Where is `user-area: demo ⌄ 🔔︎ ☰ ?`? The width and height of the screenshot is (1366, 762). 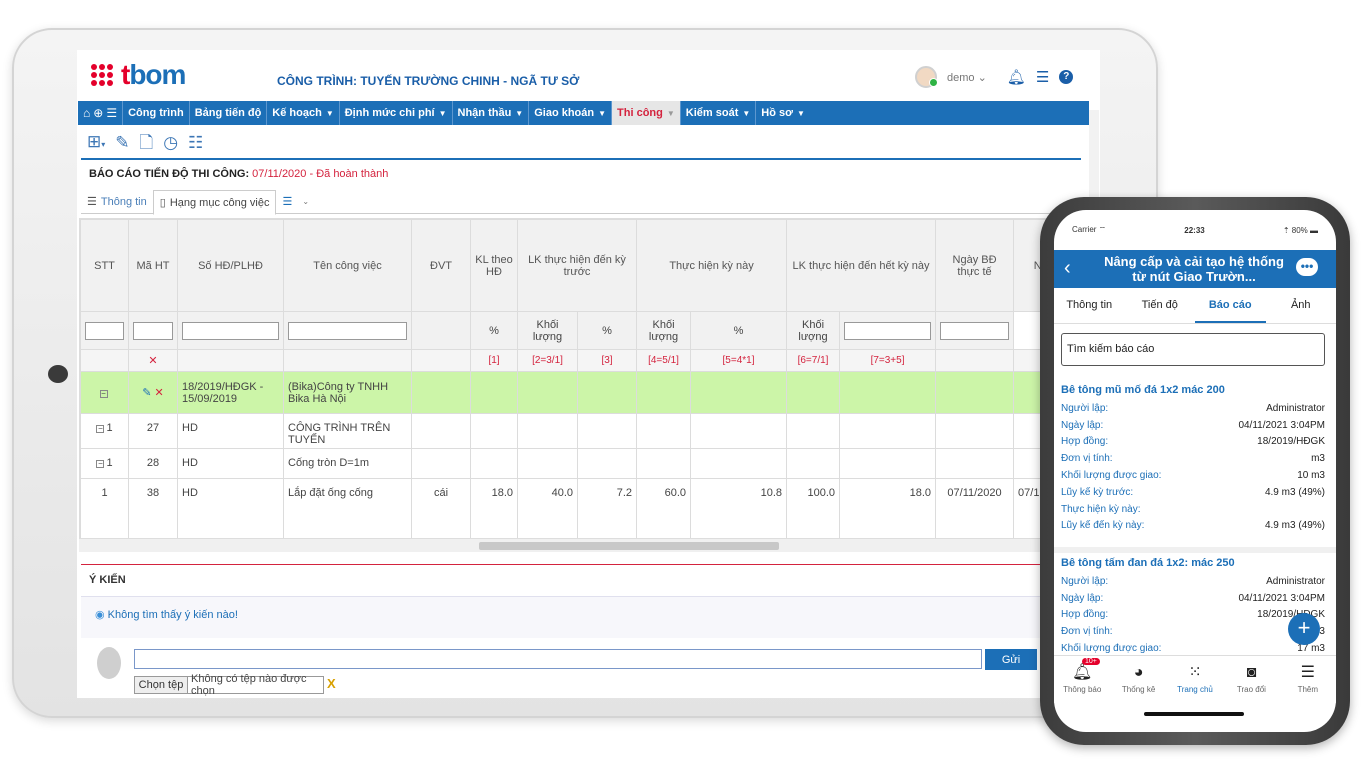
user-area: demo ⌄ 🔔︎ ☰ ? is located at coordinates (994, 77).